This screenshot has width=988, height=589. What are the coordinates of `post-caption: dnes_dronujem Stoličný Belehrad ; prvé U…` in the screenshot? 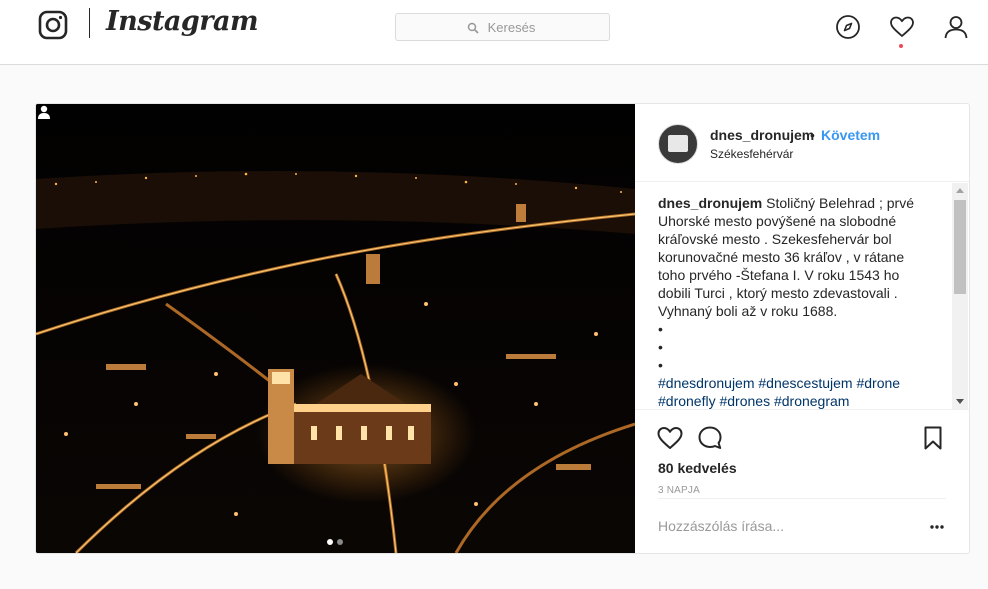 It's located at (789, 301).